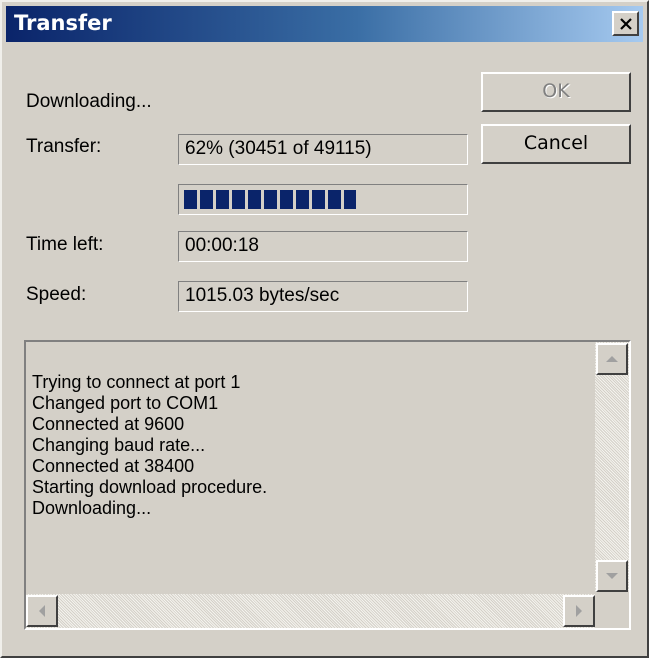 The image size is (649, 658). Describe the element at coordinates (324, 24) in the screenshot. I see `title-bar: Transfer` at that location.